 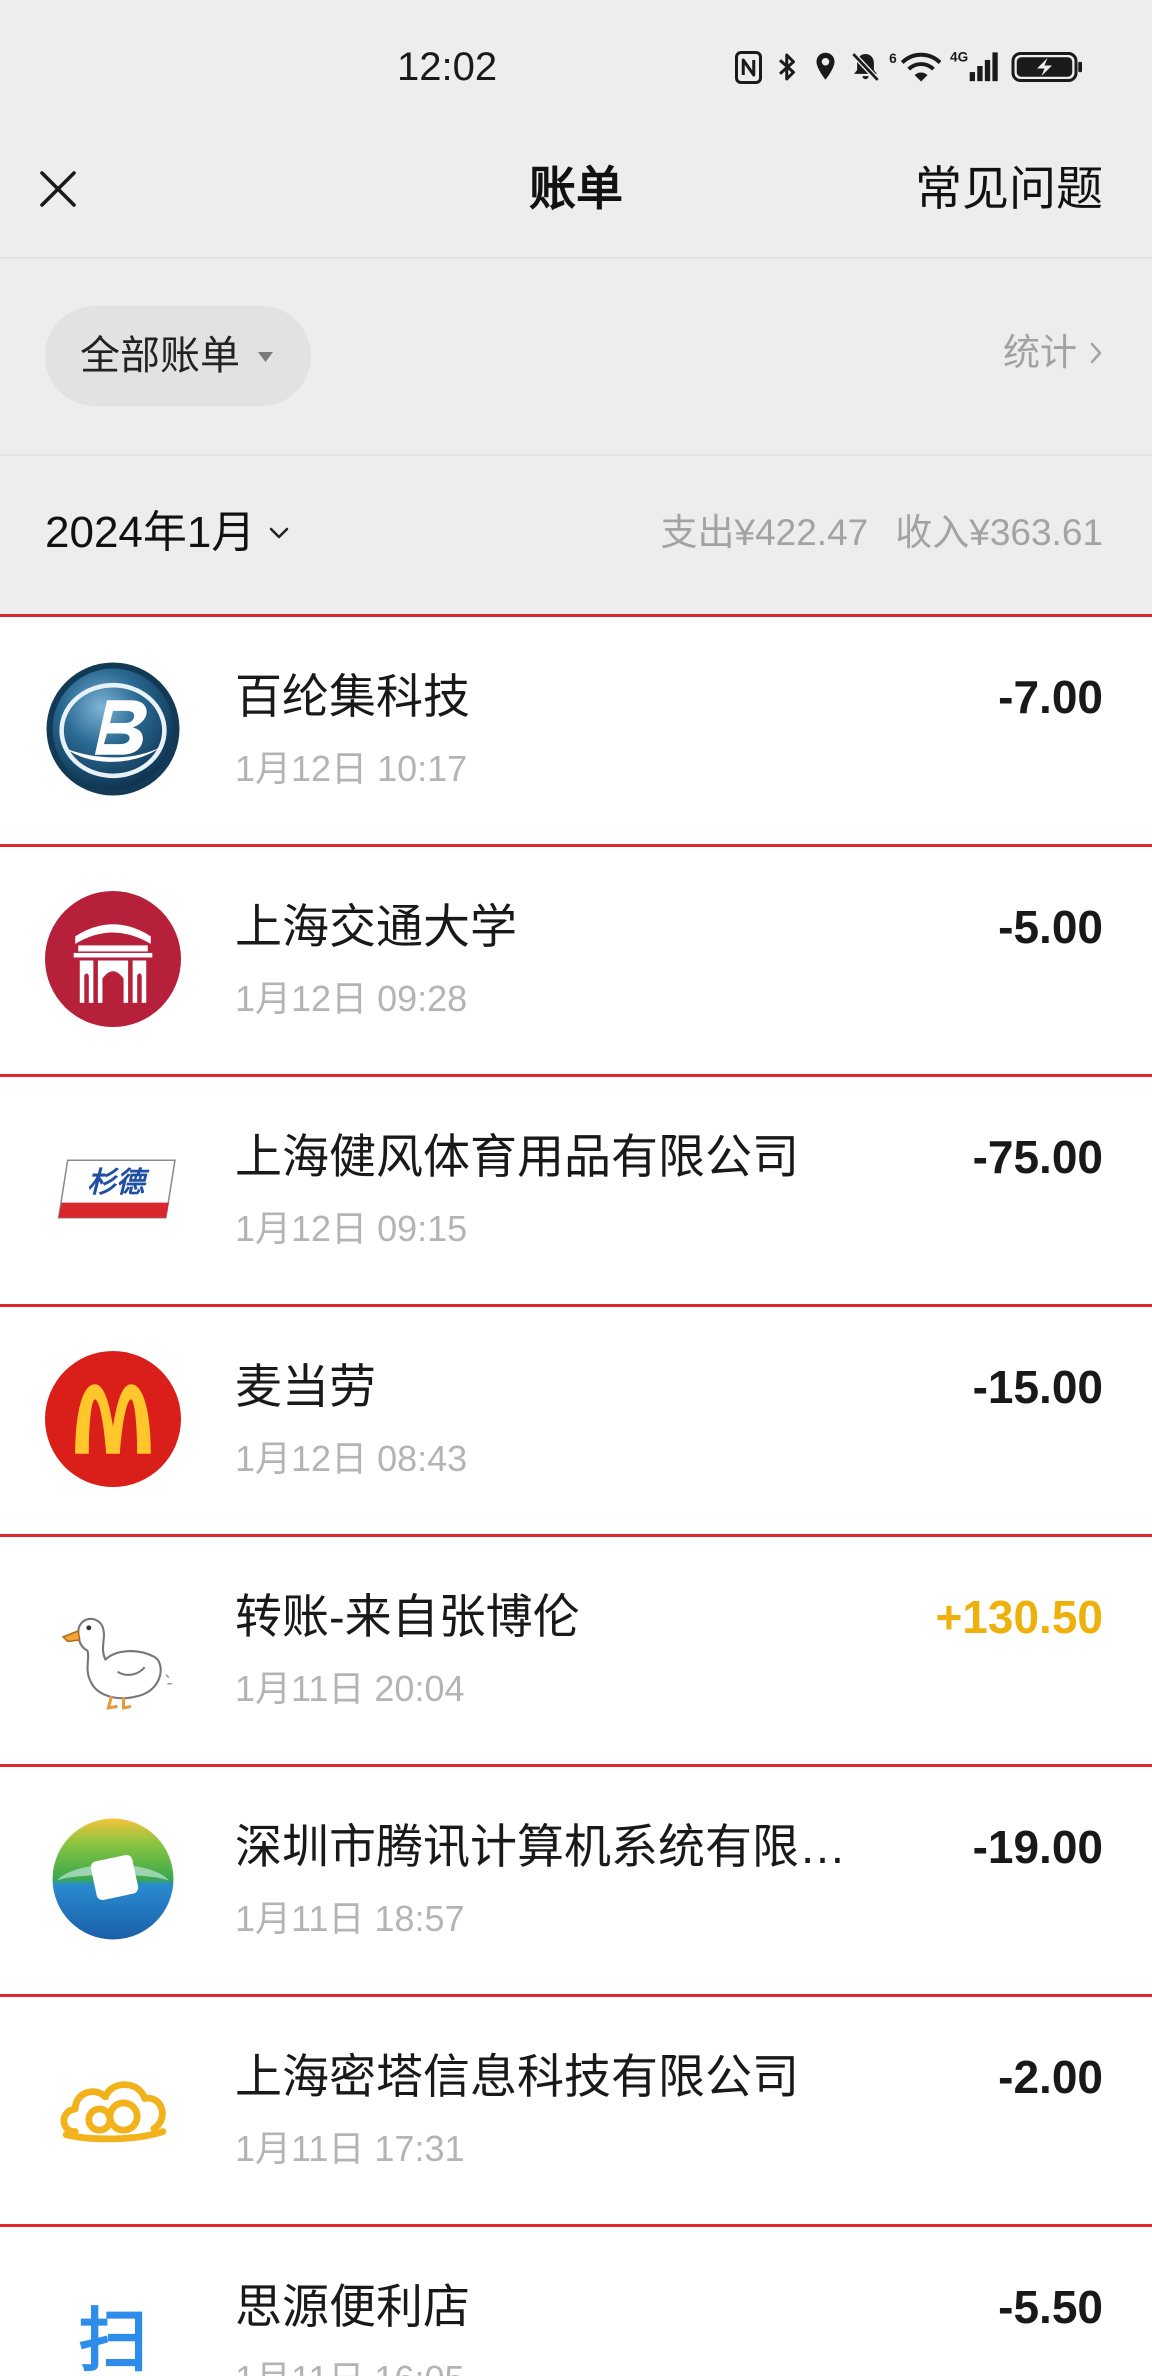 I want to click on month-picker: 2024年1月, so click(x=167, y=533).